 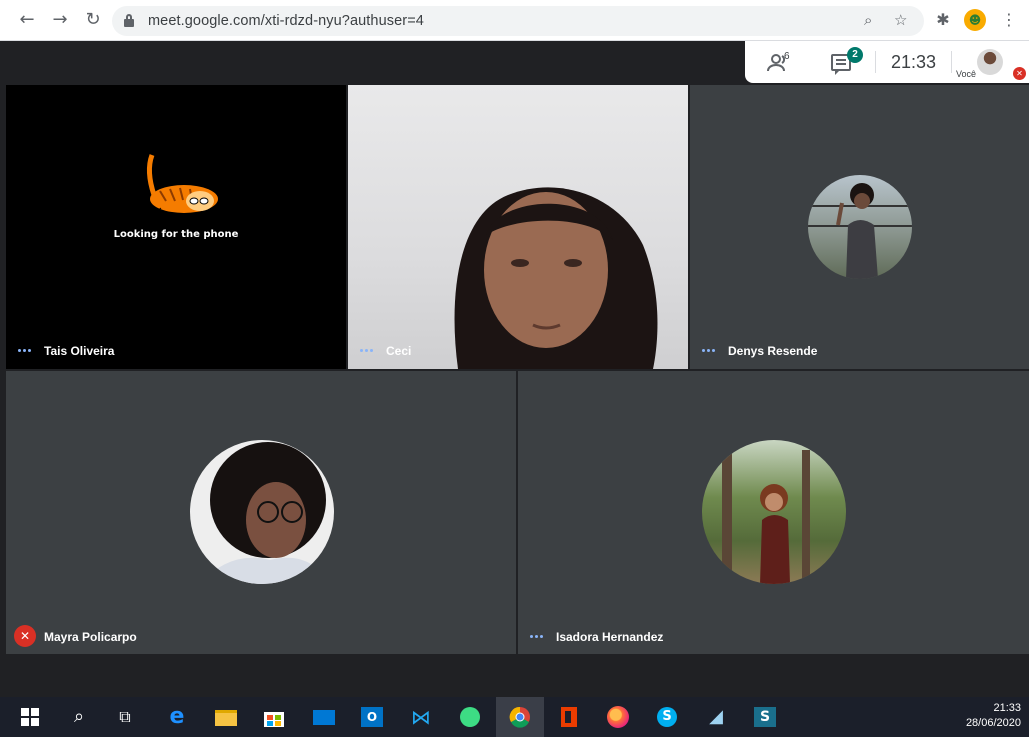 I want to click on meeting-info-bar: 6 2 21:33 Você ✕, so click(x=887, y=62).